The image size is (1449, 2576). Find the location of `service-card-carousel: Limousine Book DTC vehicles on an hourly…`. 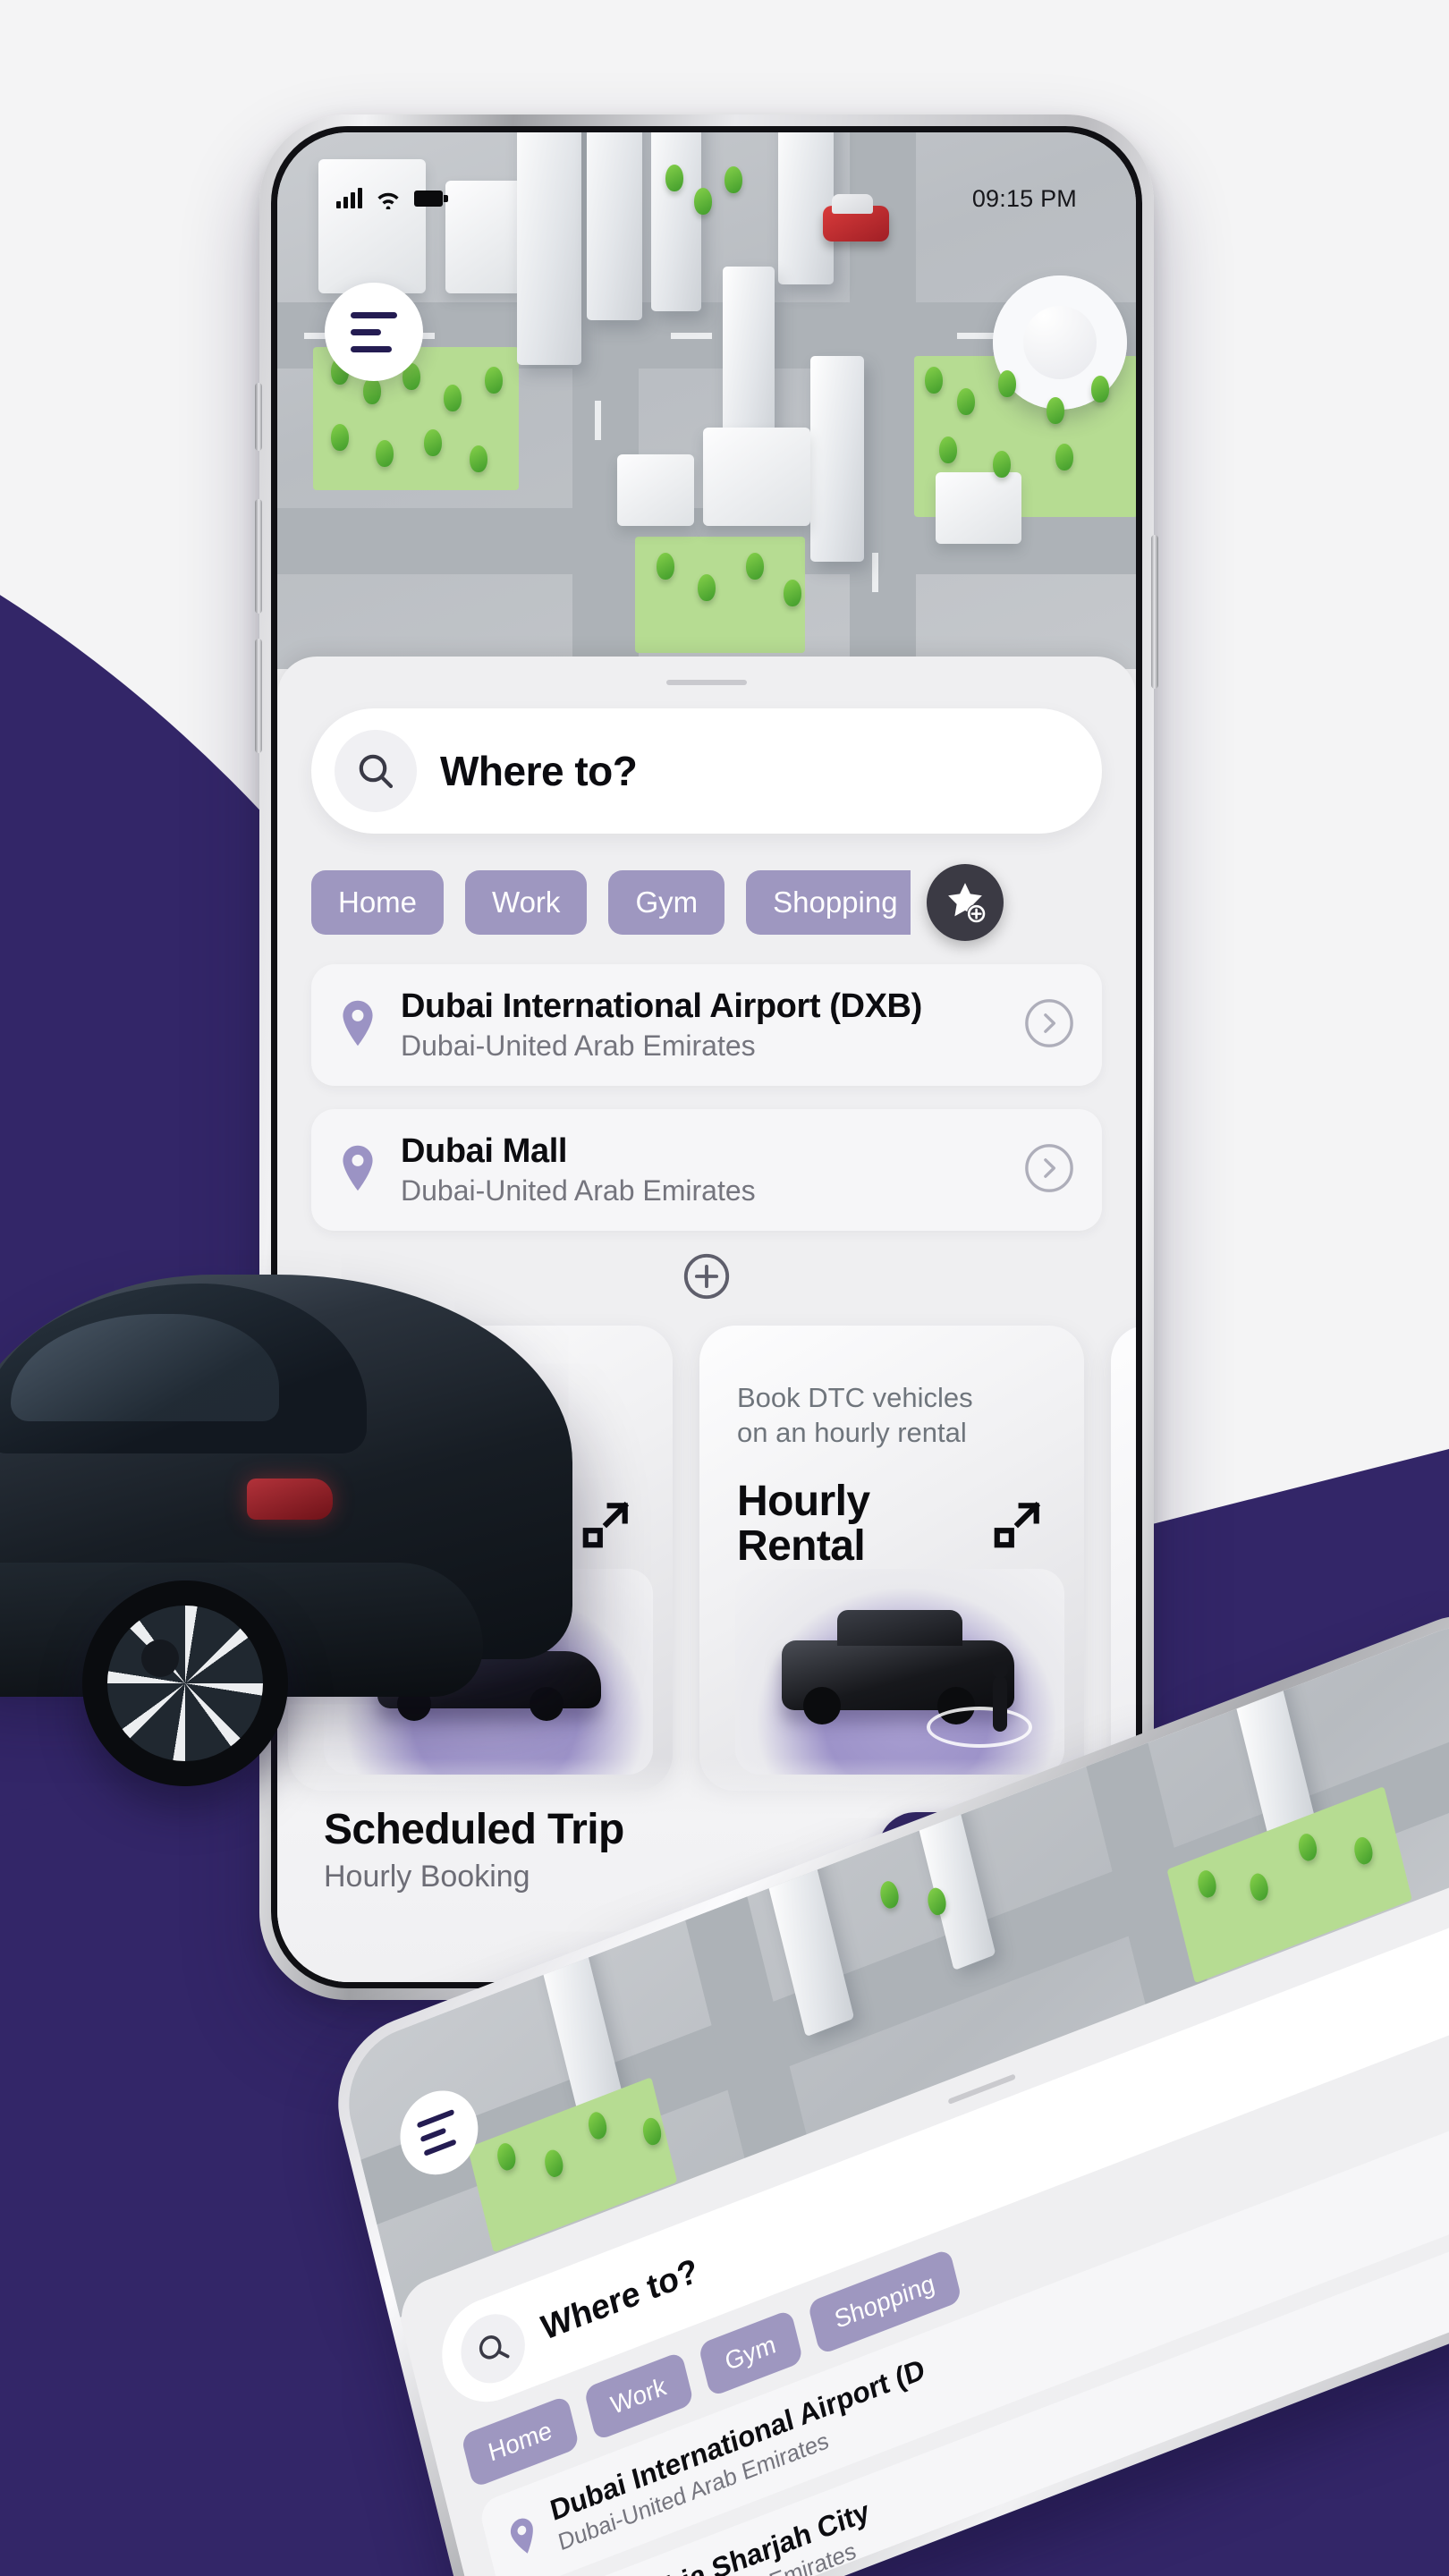

service-card-carousel: Limousine Book DTC vehicles on an hourly… is located at coordinates (712, 1558).